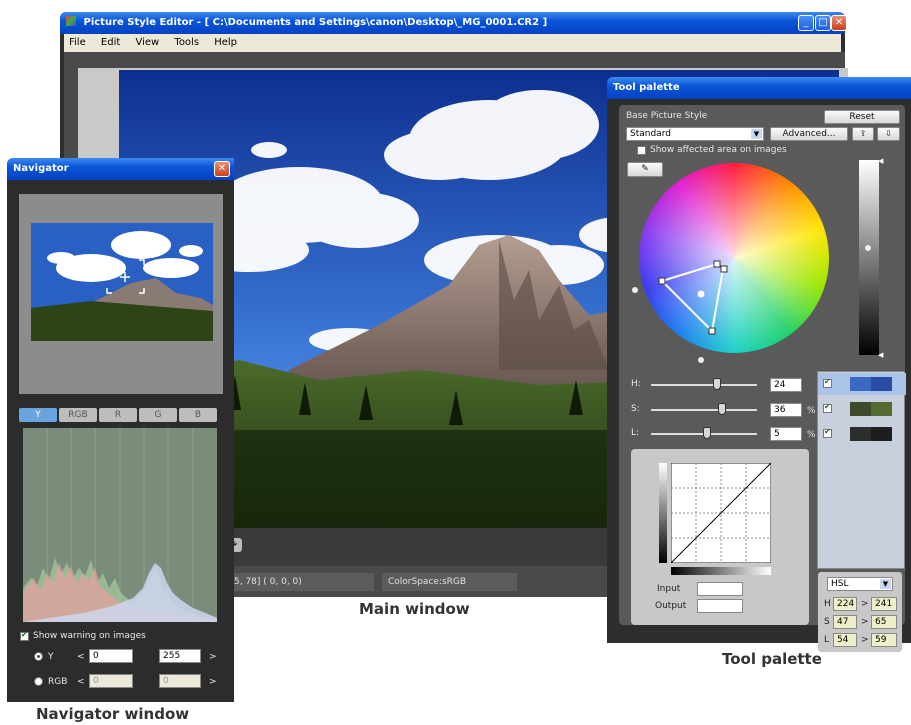  Describe the element at coordinates (845, 622) in the screenshot. I see `hsl-s-from: 47` at that location.